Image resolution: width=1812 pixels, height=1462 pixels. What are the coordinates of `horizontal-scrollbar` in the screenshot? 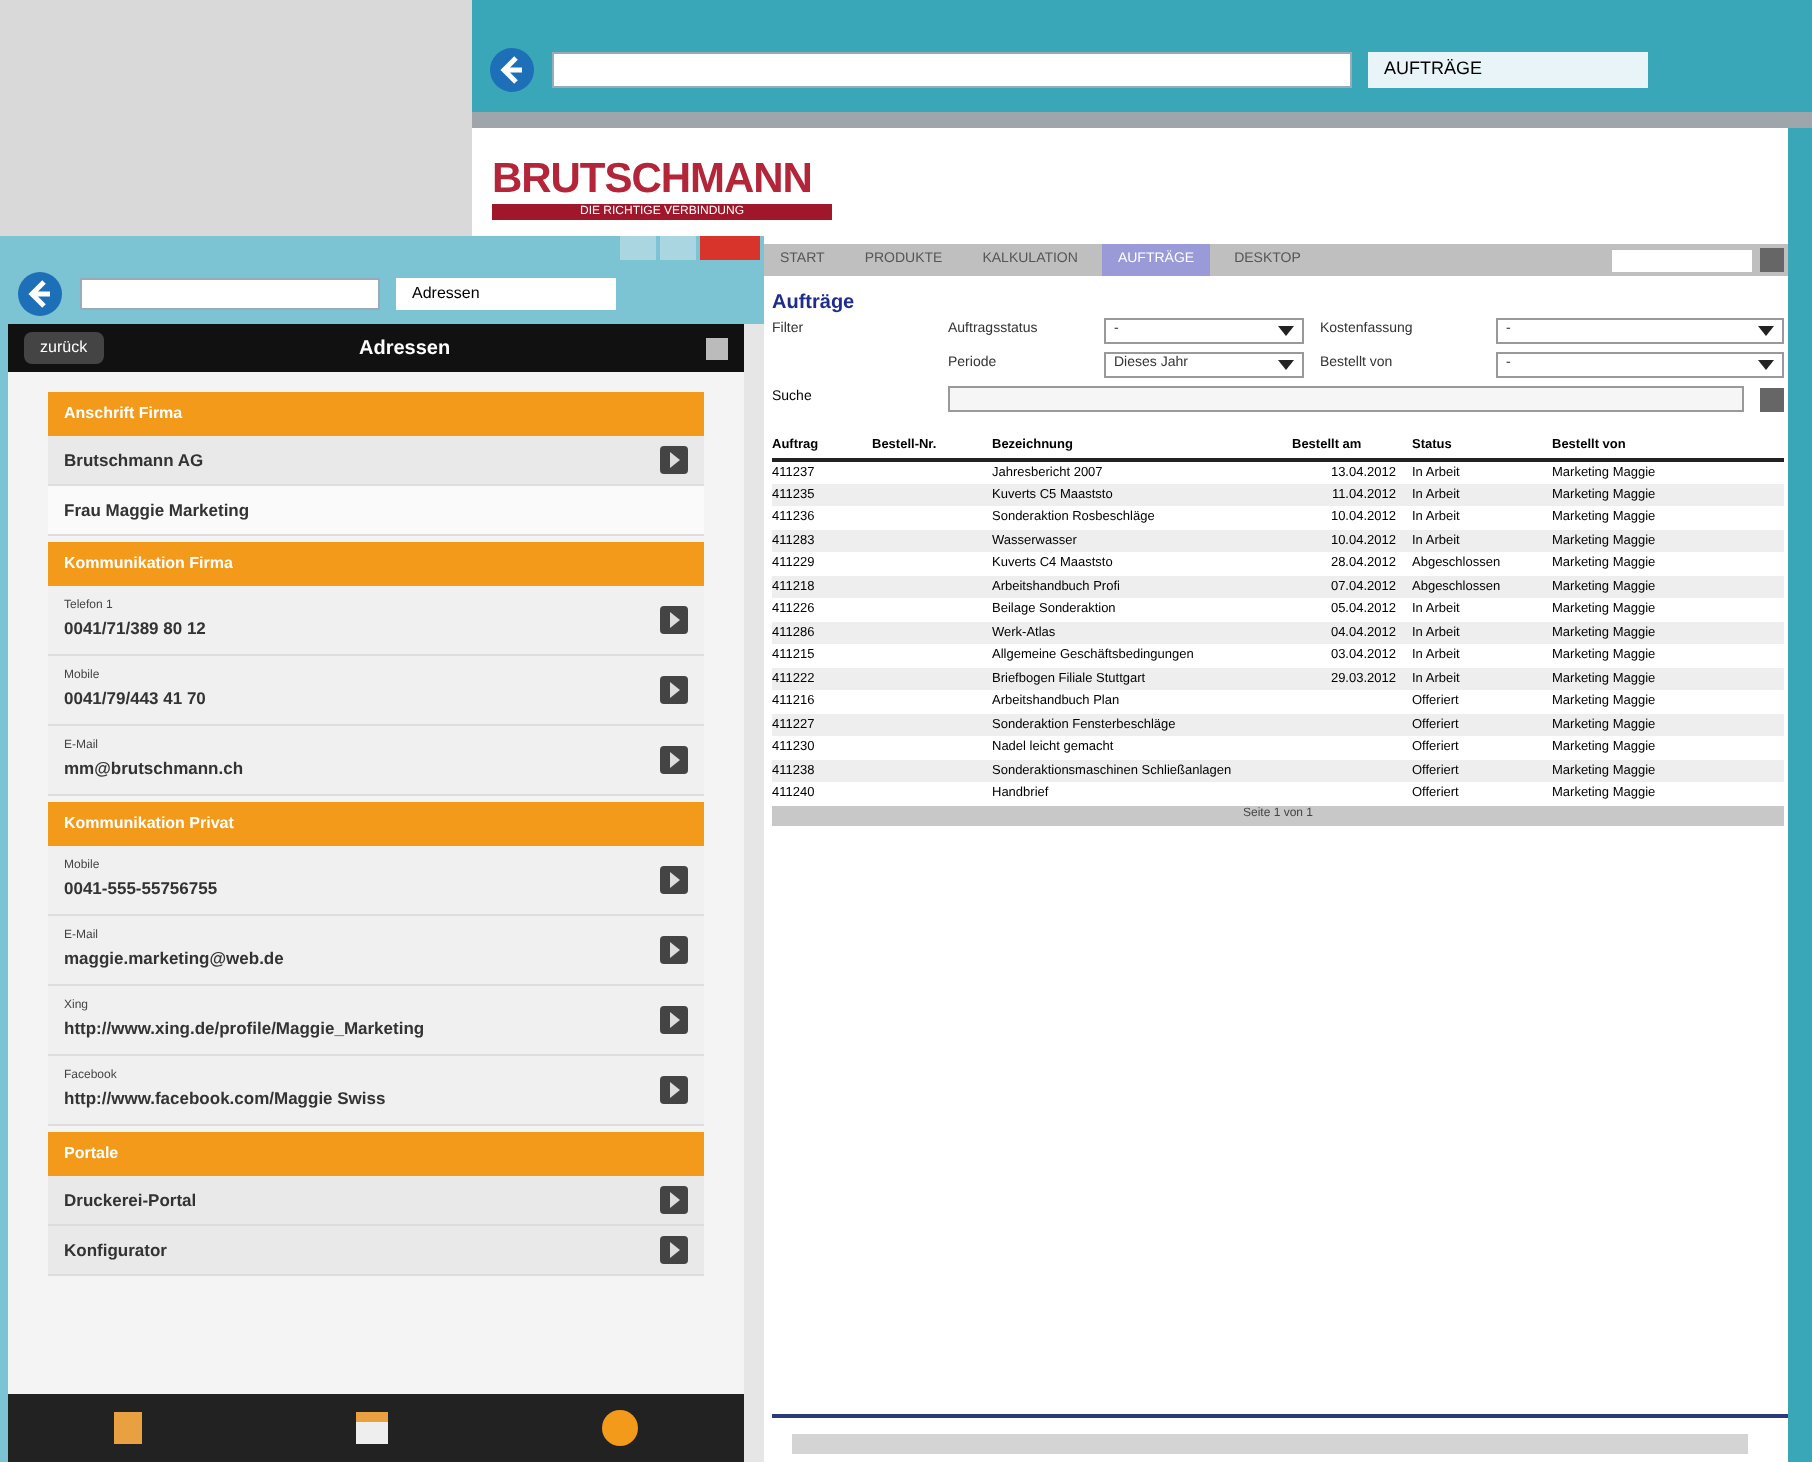 It's located at (1270, 1444).